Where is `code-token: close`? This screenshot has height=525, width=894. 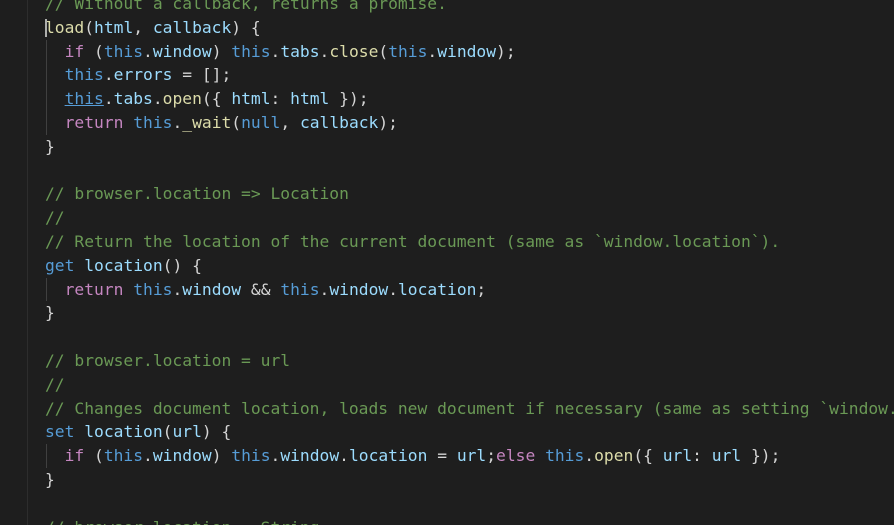 code-token: close is located at coordinates (354, 51).